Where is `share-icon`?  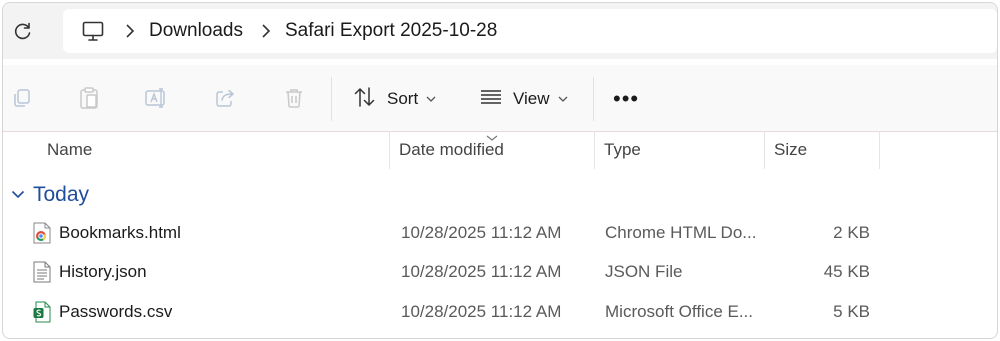 share-icon is located at coordinates (225, 98).